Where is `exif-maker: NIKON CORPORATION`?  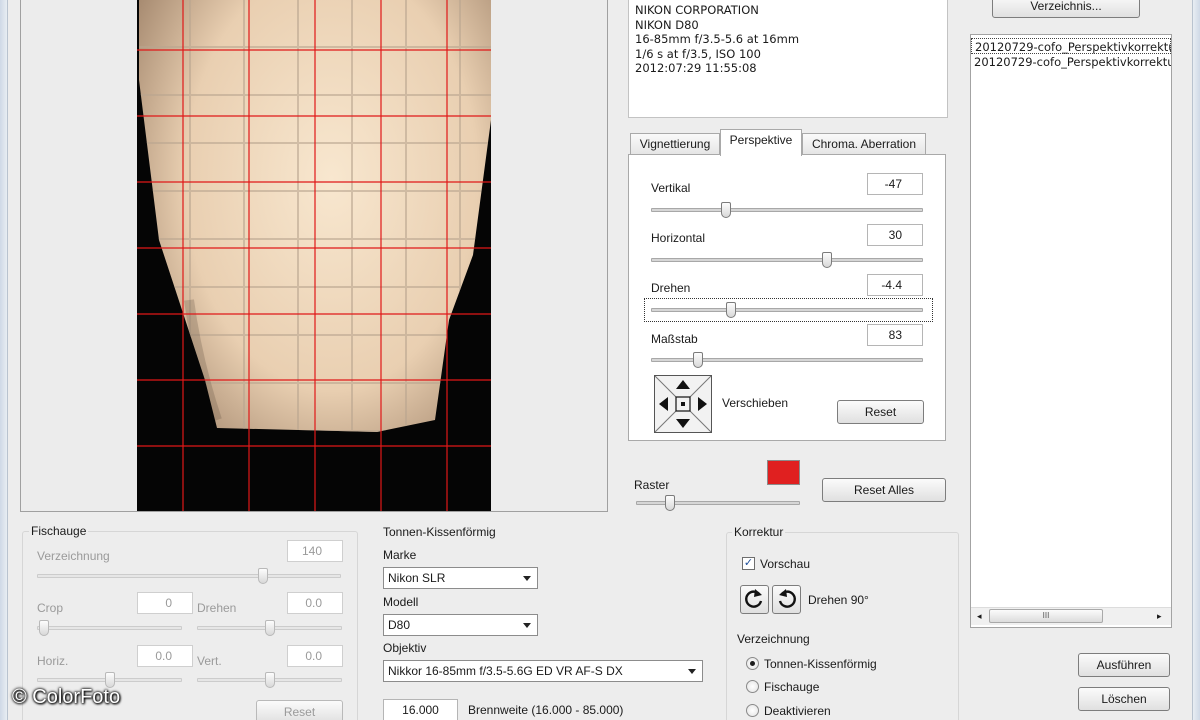 exif-maker: NIKON CORPORATION is located at coordinates (697, 10).